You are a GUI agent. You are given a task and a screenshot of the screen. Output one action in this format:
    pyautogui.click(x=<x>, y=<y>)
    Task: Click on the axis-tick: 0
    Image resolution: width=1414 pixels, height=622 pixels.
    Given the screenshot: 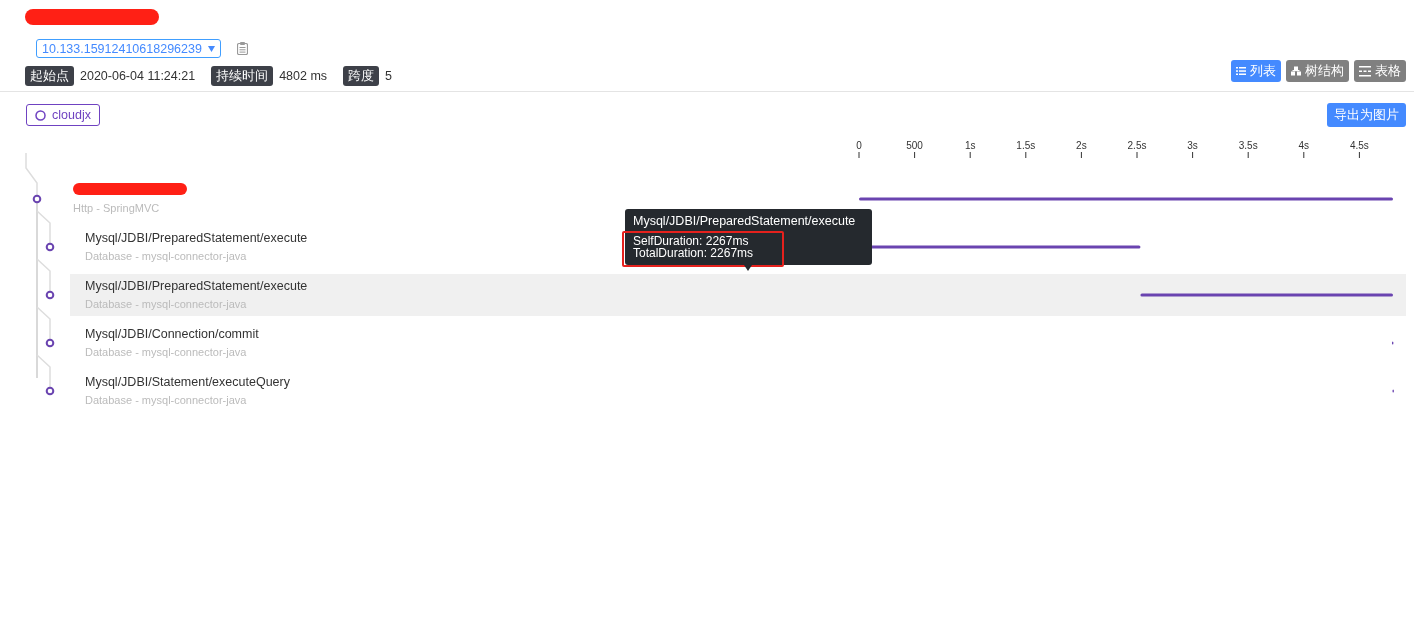 What is the action you would take?
    pyautogui.click(x=859, y=149)
    